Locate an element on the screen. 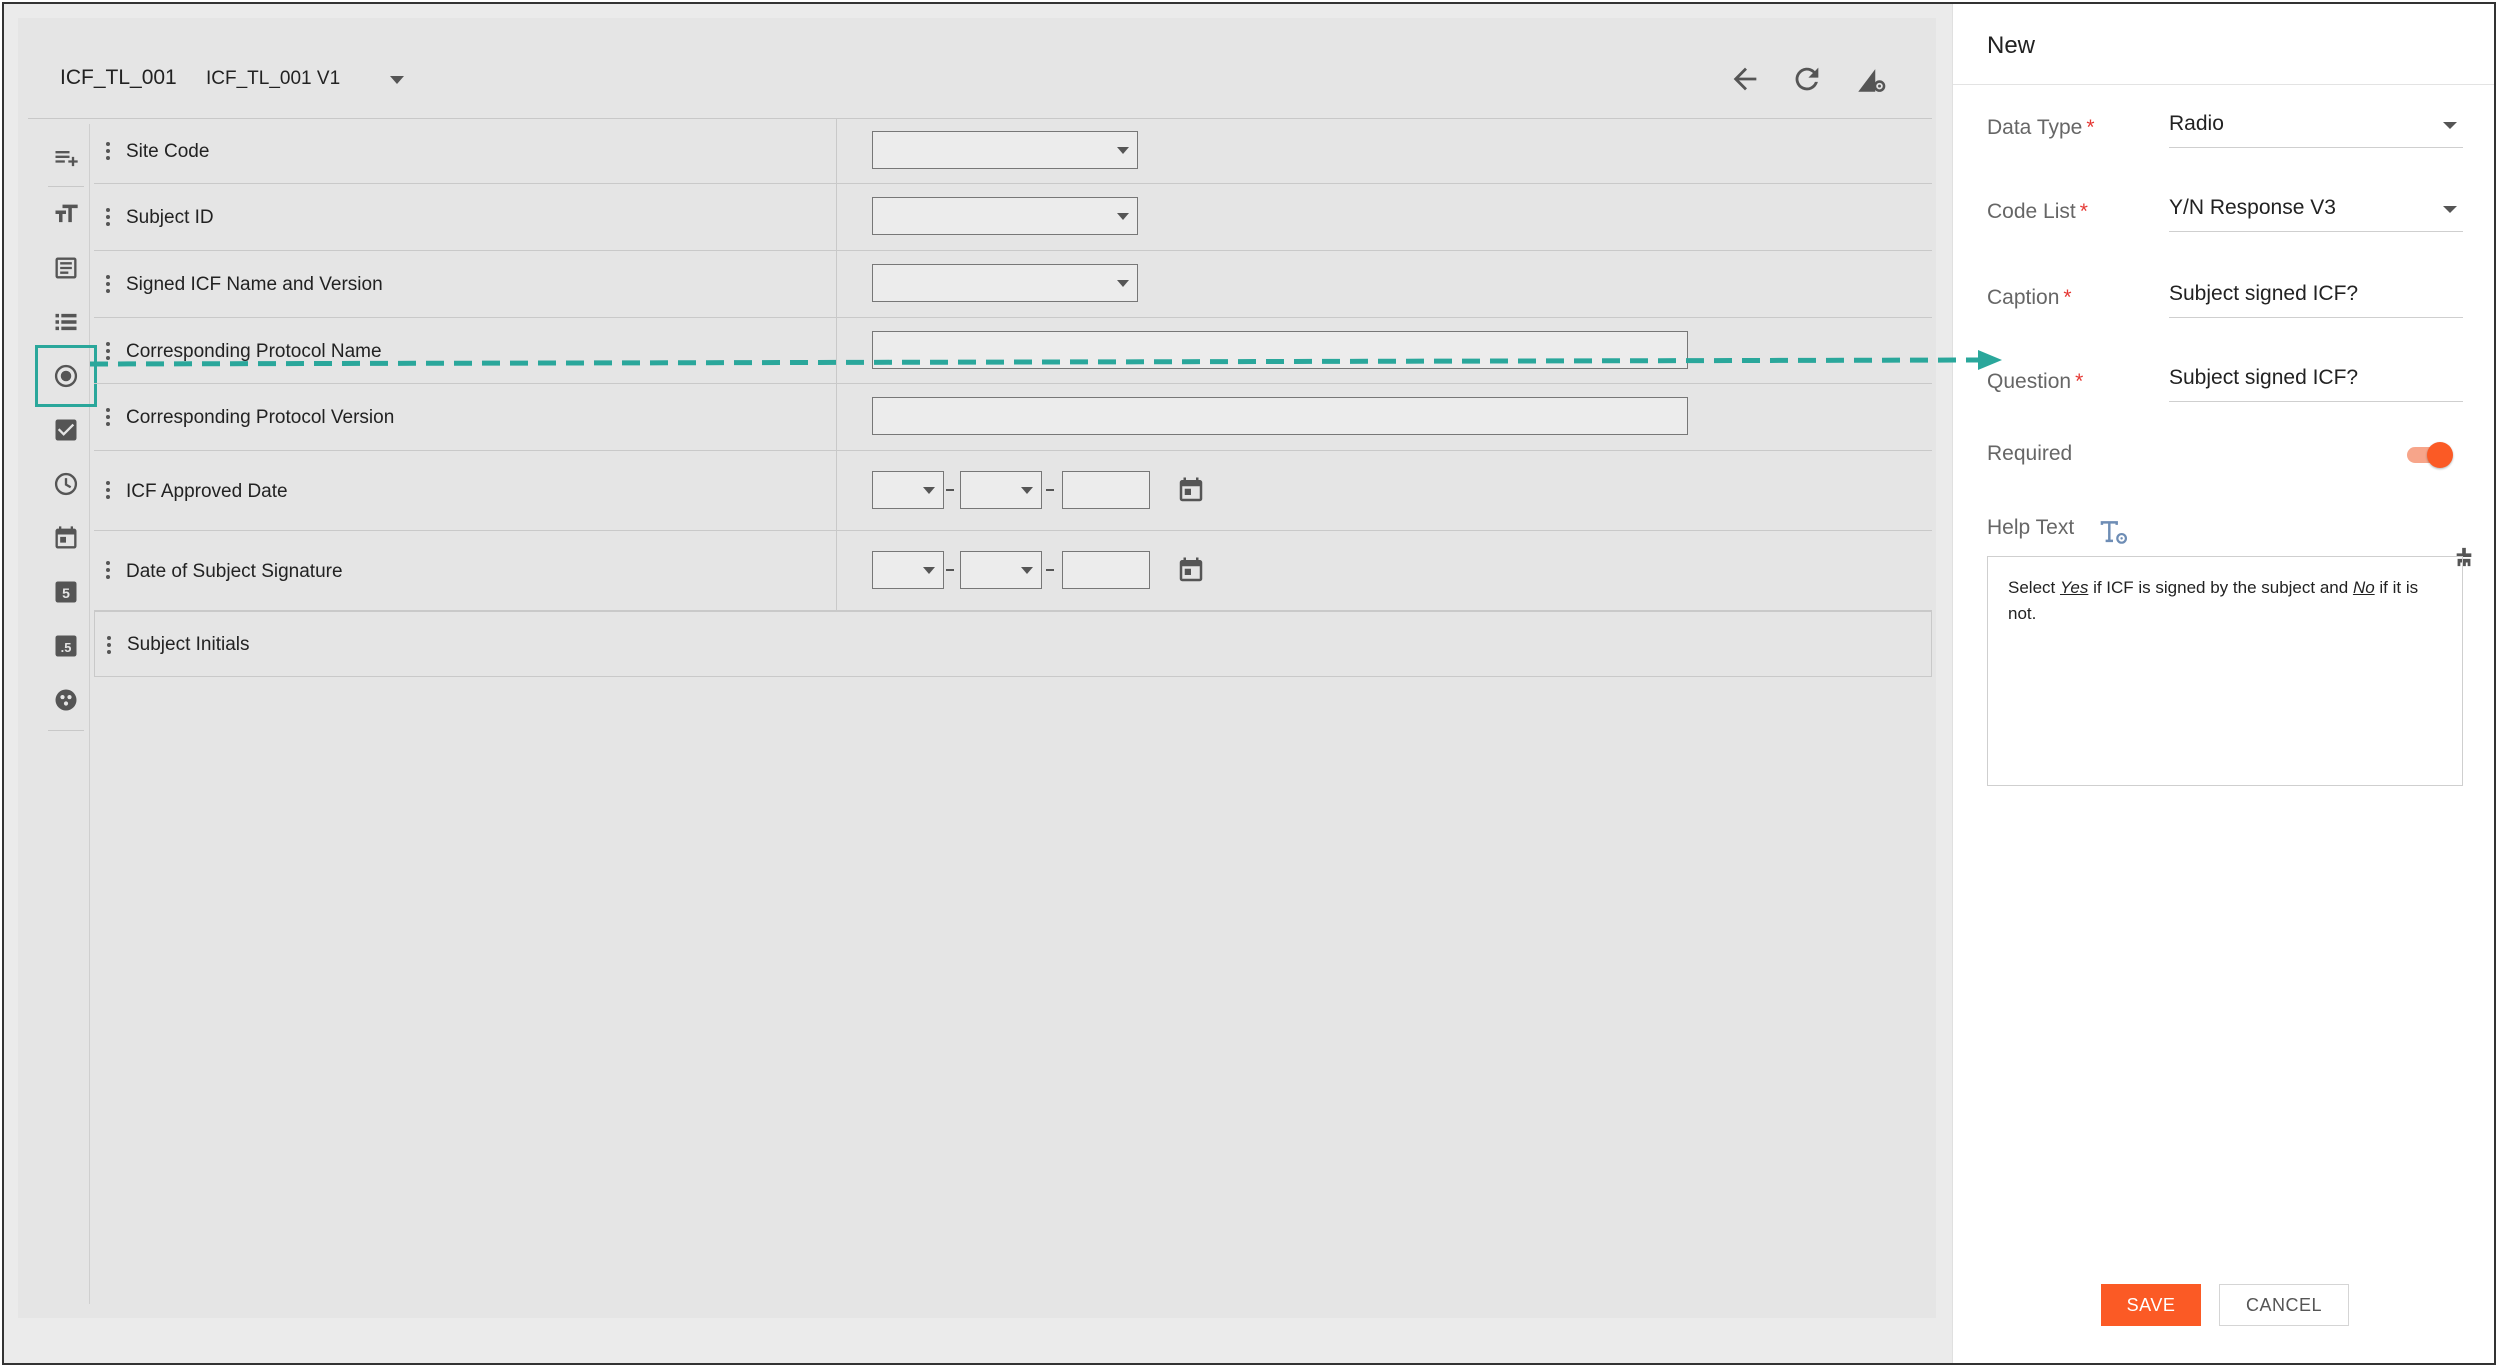 This screenshot has width=2500, height=1369. help-text-label: Help Text is located at coordinates (2031, 527).